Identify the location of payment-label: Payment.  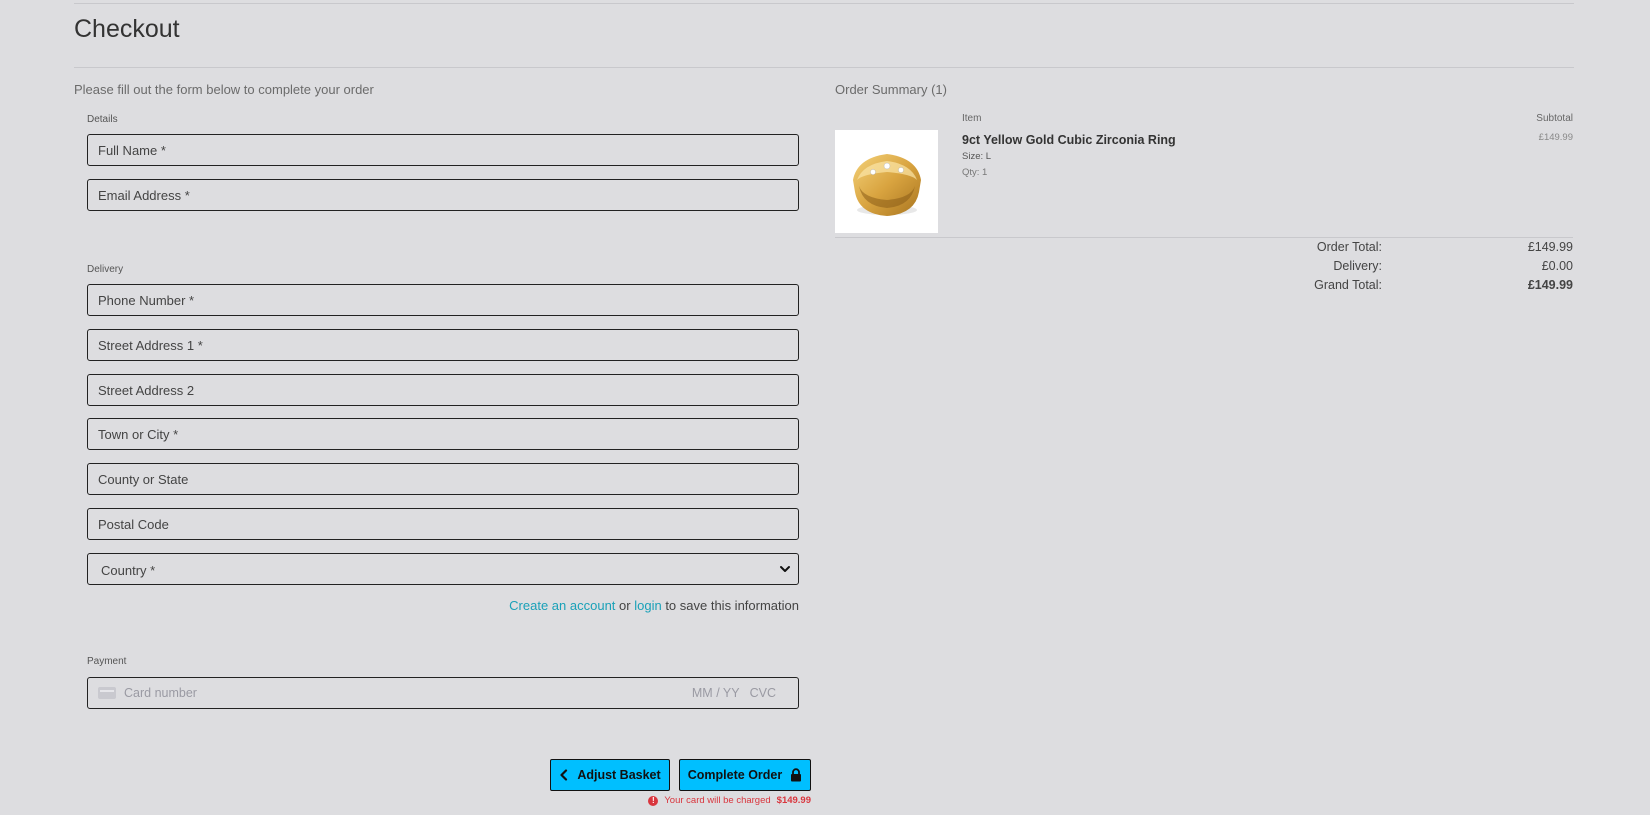
(107, 661).